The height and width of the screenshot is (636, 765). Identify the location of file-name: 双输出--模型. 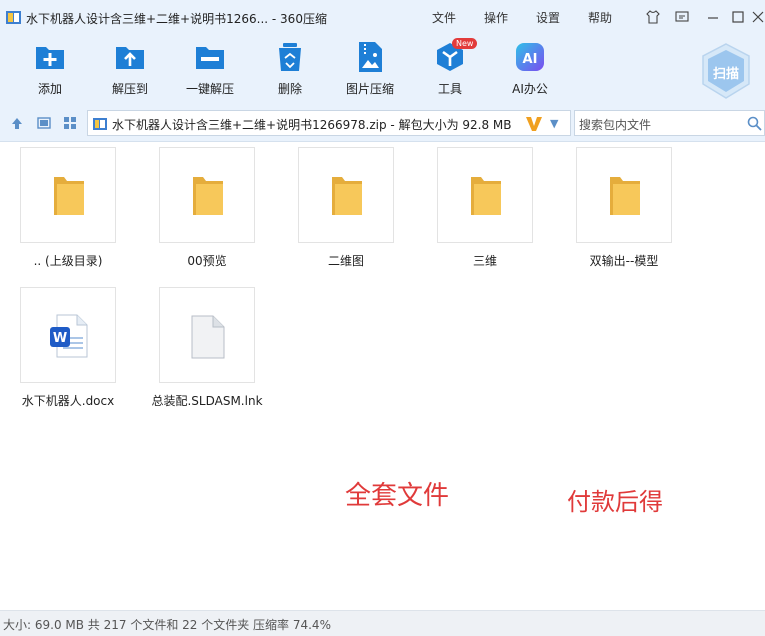
(624, 261).